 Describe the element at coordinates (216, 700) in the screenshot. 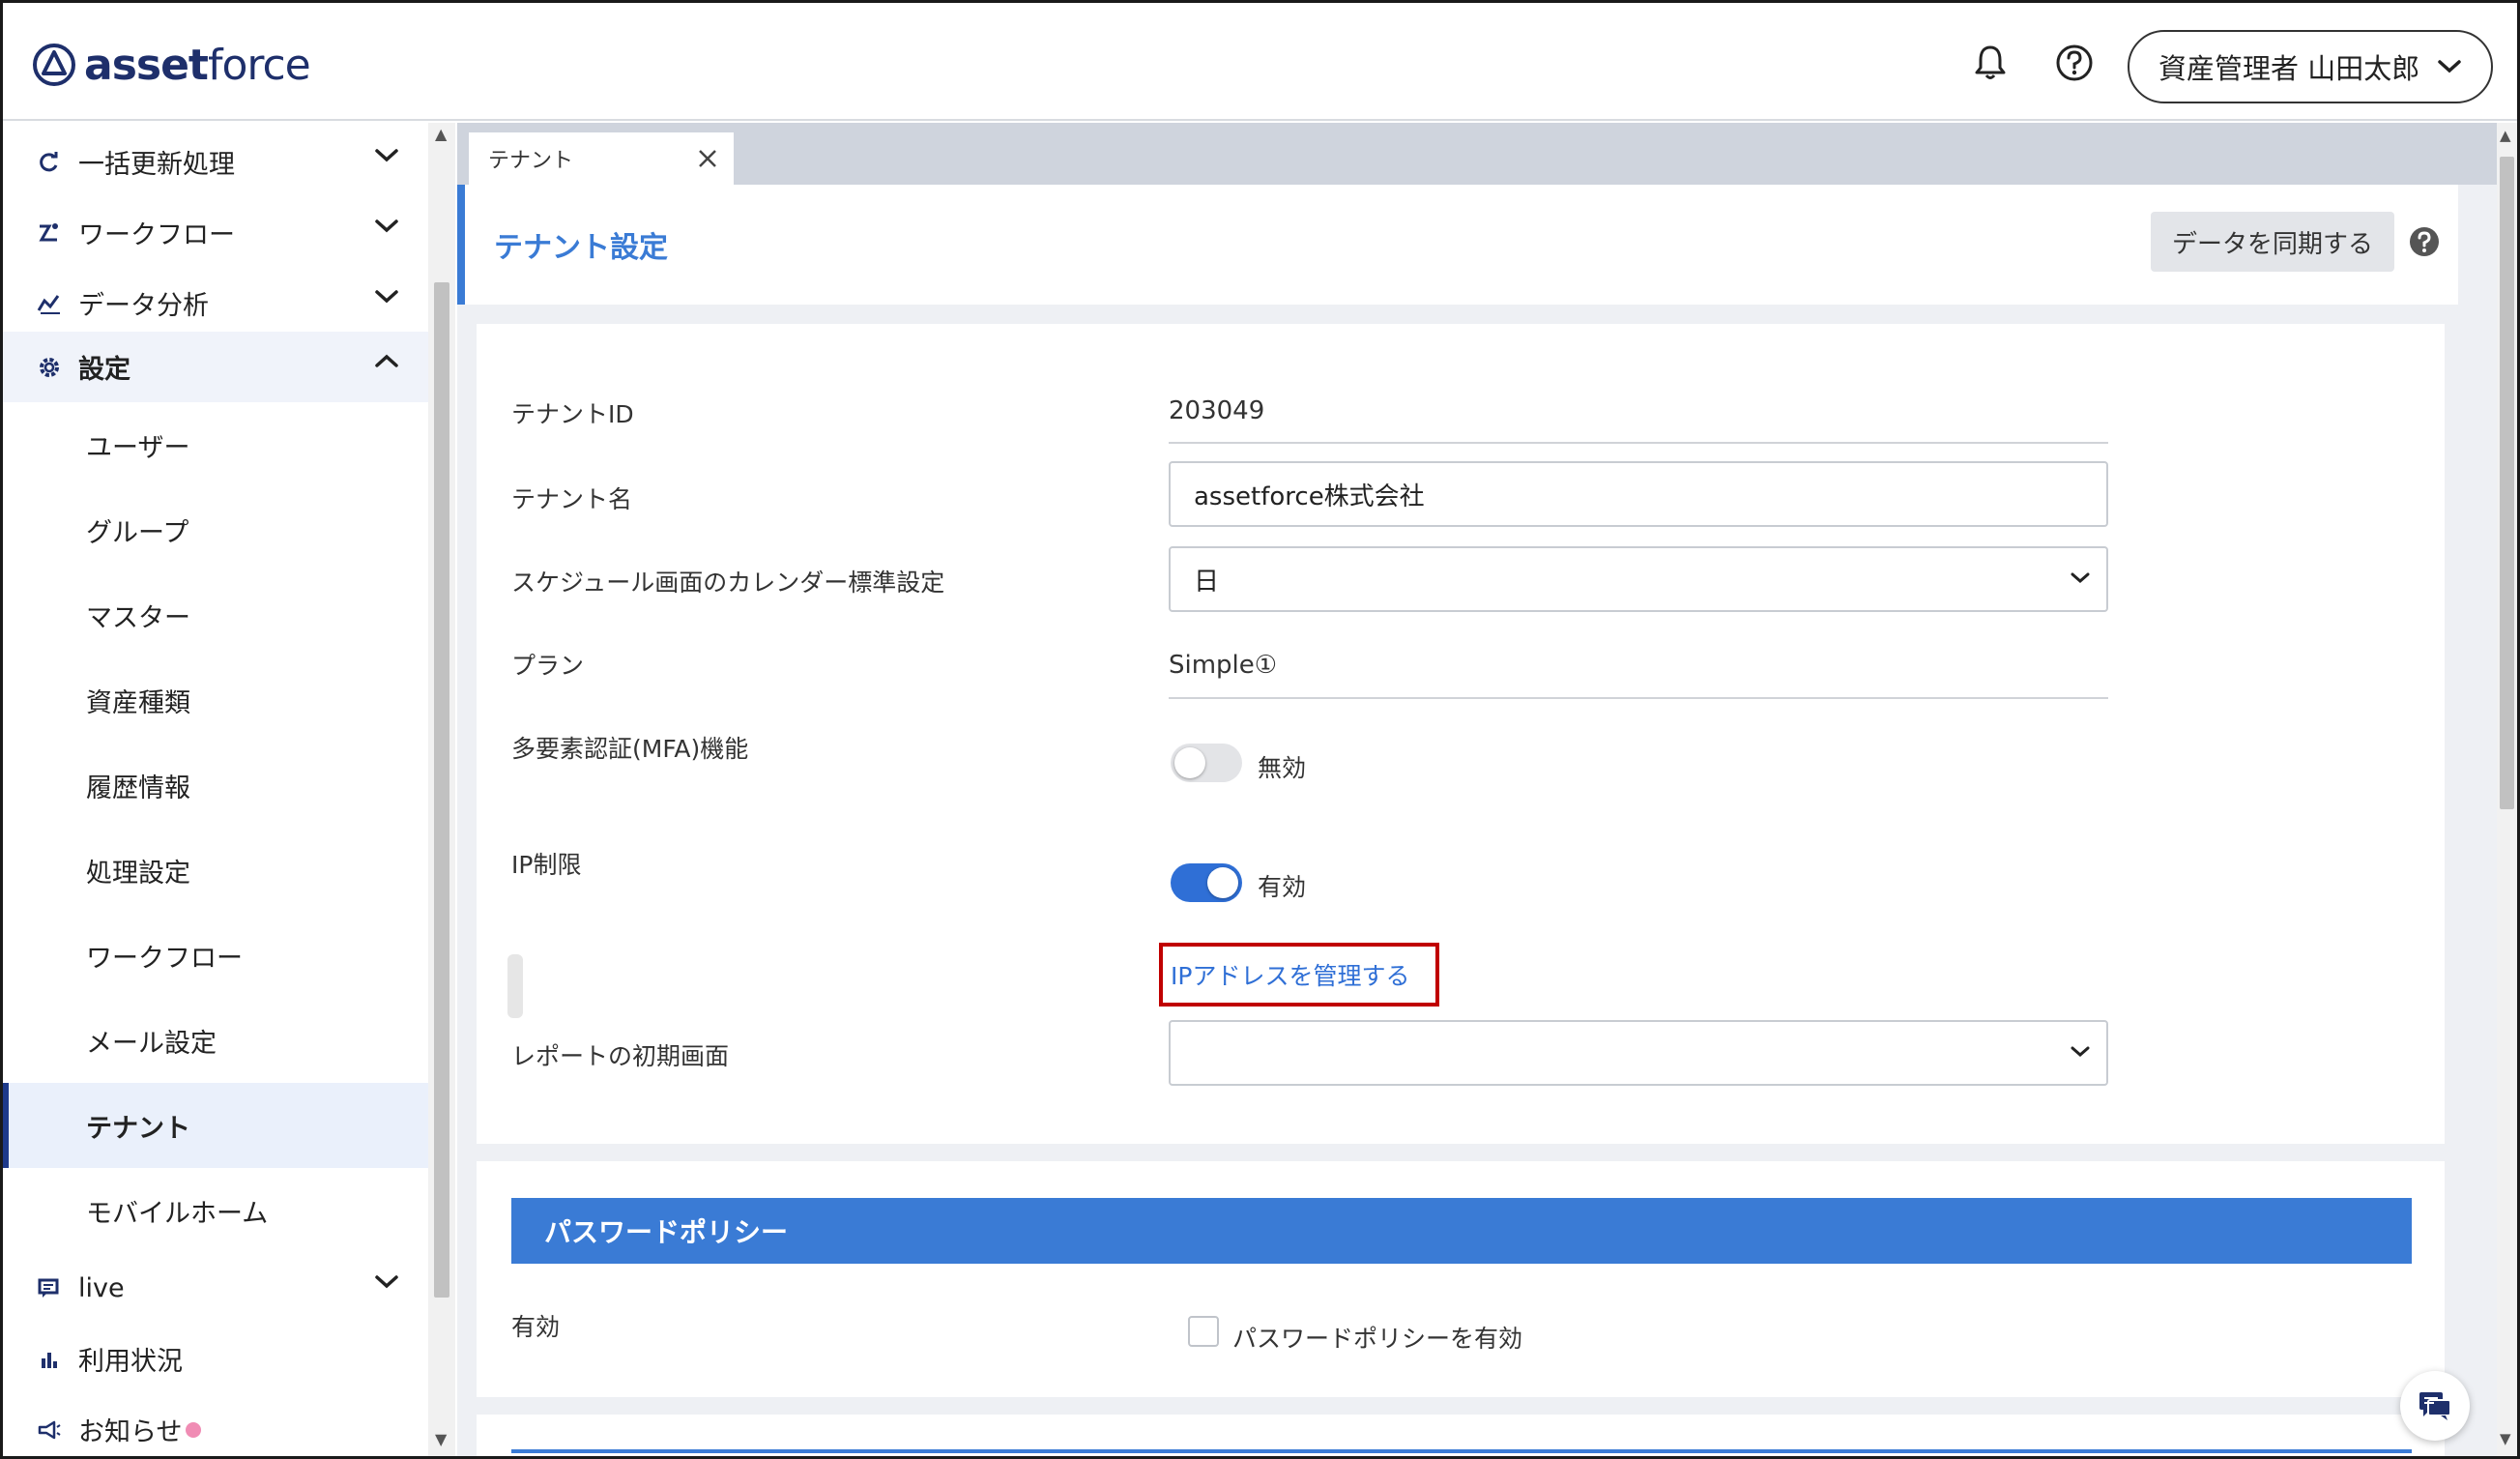

I see `sidebar-item-asset-types: 資産種類` at that location.